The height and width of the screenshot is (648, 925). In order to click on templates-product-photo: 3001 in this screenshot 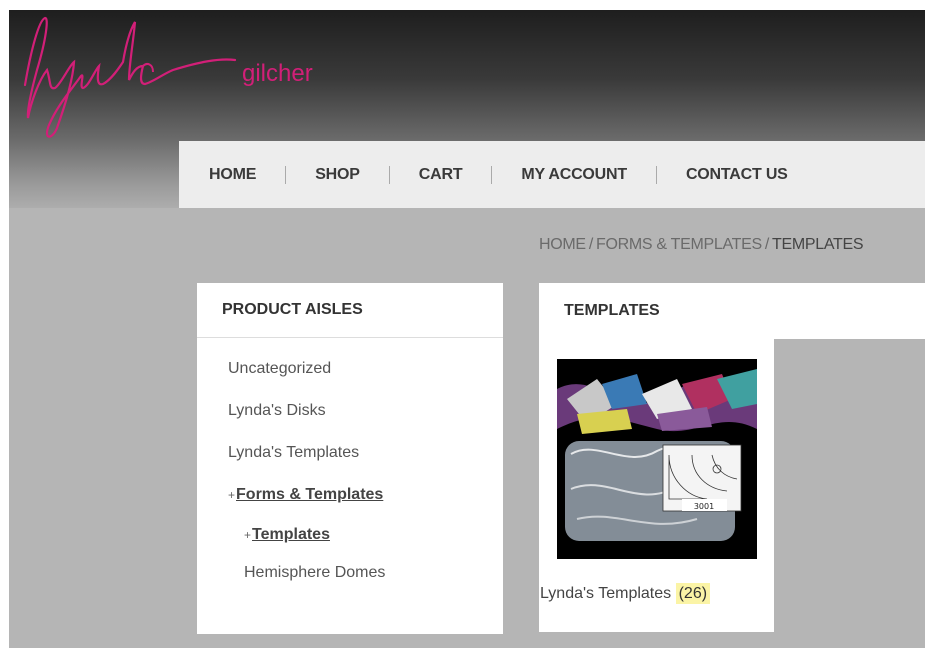, I will do `click(657, 459)`.